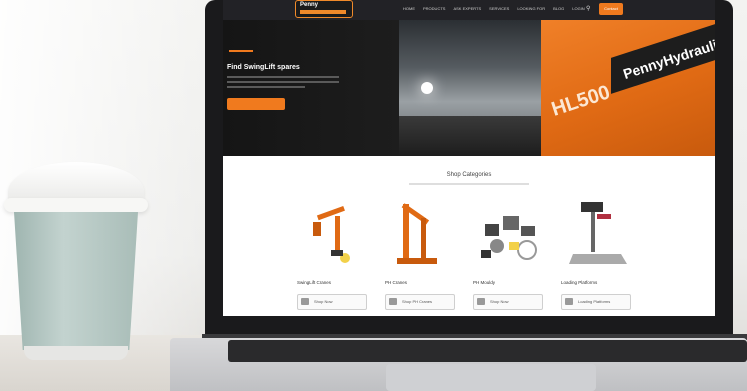  I want to click on hero-subtitle-lines, so click(283, 83).